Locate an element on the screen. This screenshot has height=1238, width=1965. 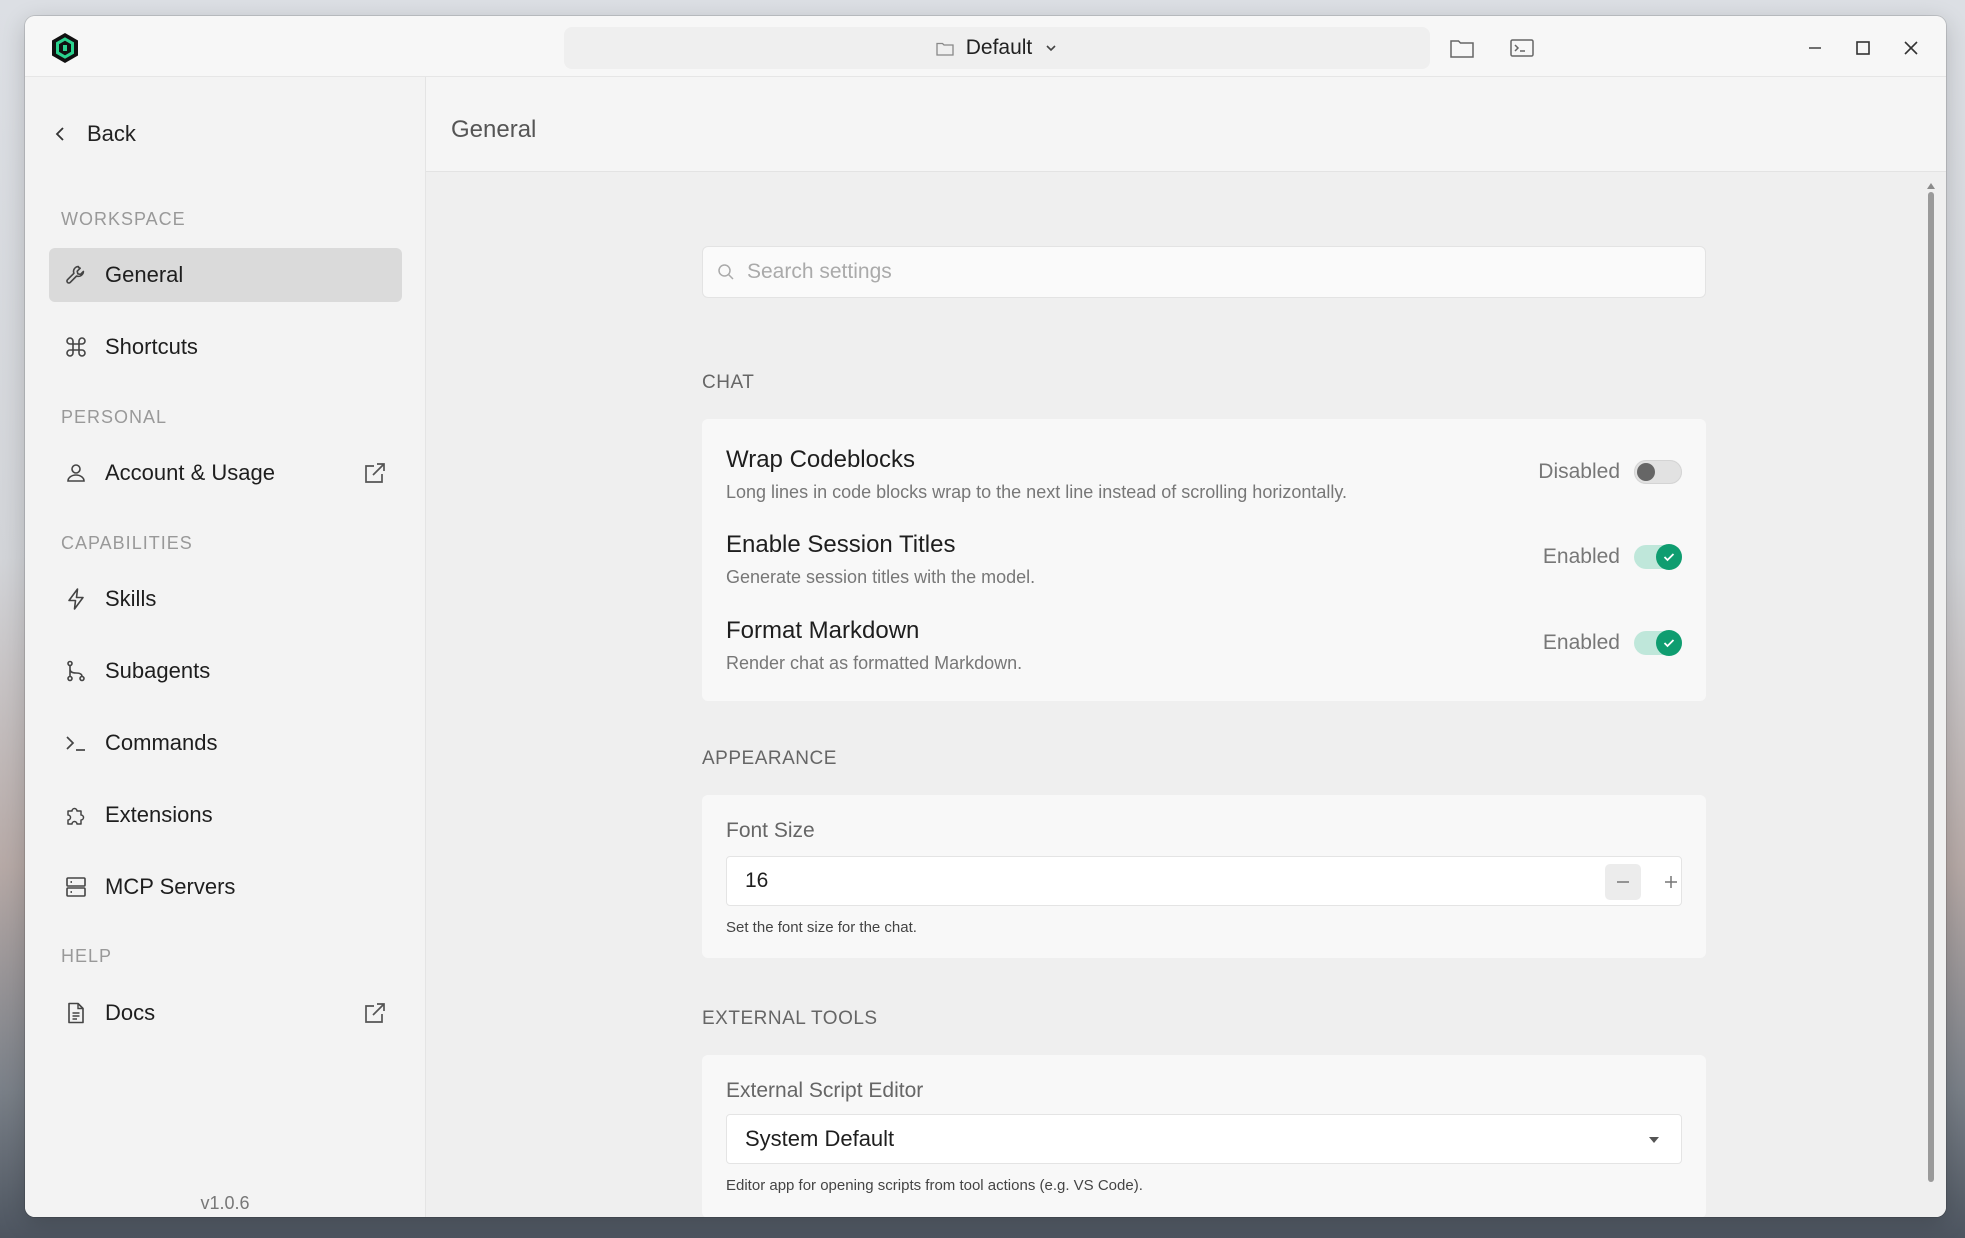
close-button is located at coordinates (1911, 48).